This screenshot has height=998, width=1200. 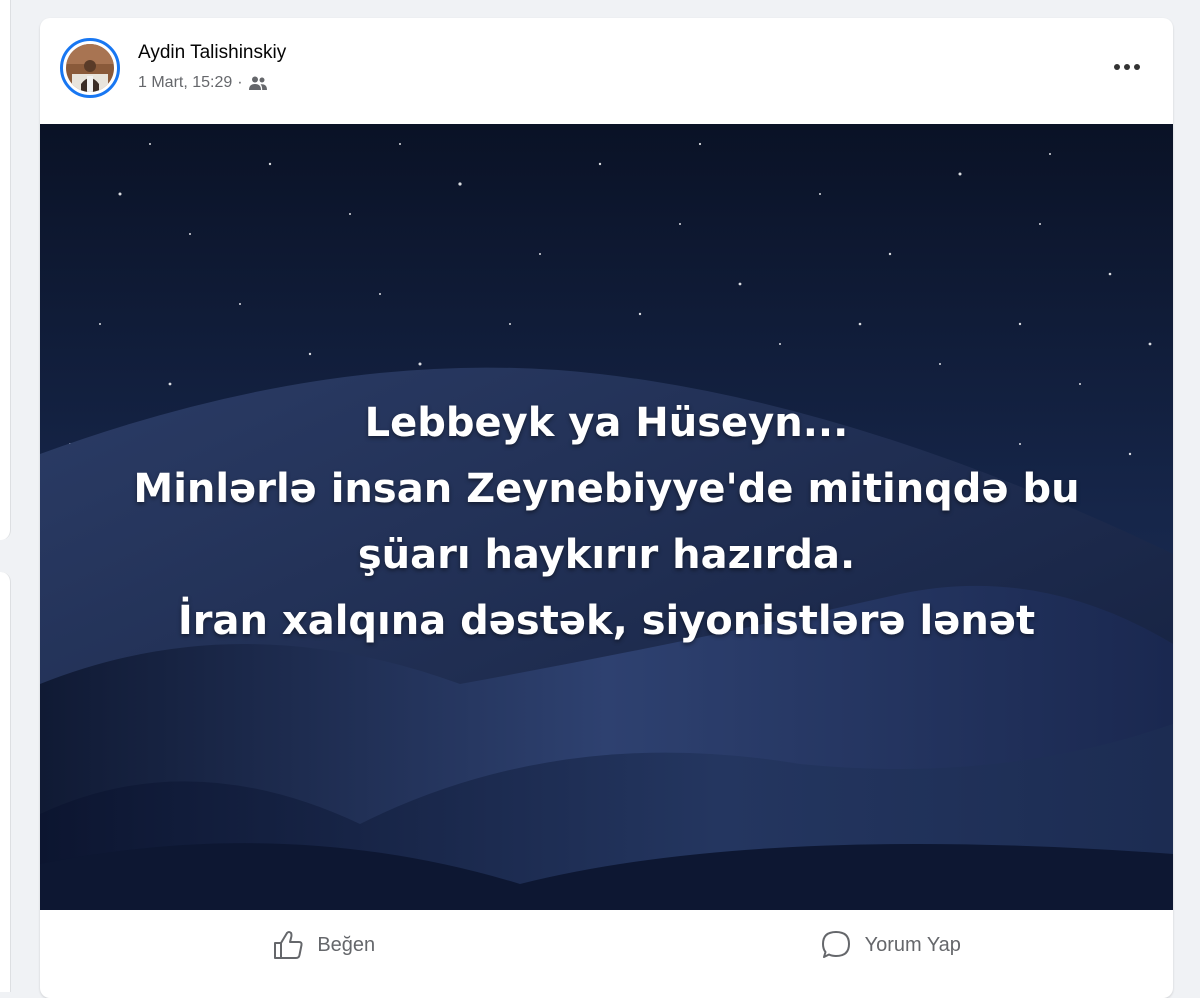 I want to click on post-header: Aydin Talishinskiy 1 Mart, 15:29 ·, so click(x=606, y=71).